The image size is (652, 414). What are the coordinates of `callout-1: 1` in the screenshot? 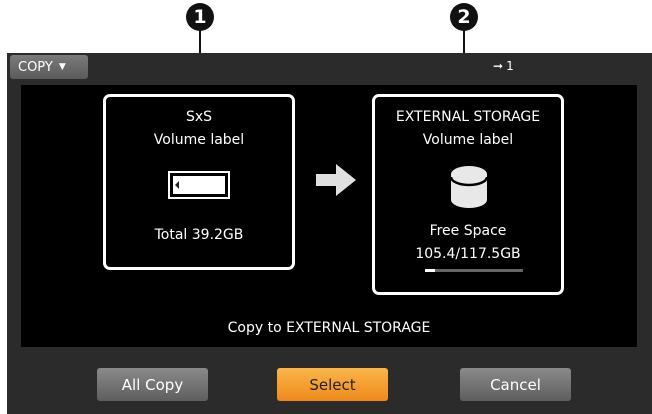 It's located at (200, 17).